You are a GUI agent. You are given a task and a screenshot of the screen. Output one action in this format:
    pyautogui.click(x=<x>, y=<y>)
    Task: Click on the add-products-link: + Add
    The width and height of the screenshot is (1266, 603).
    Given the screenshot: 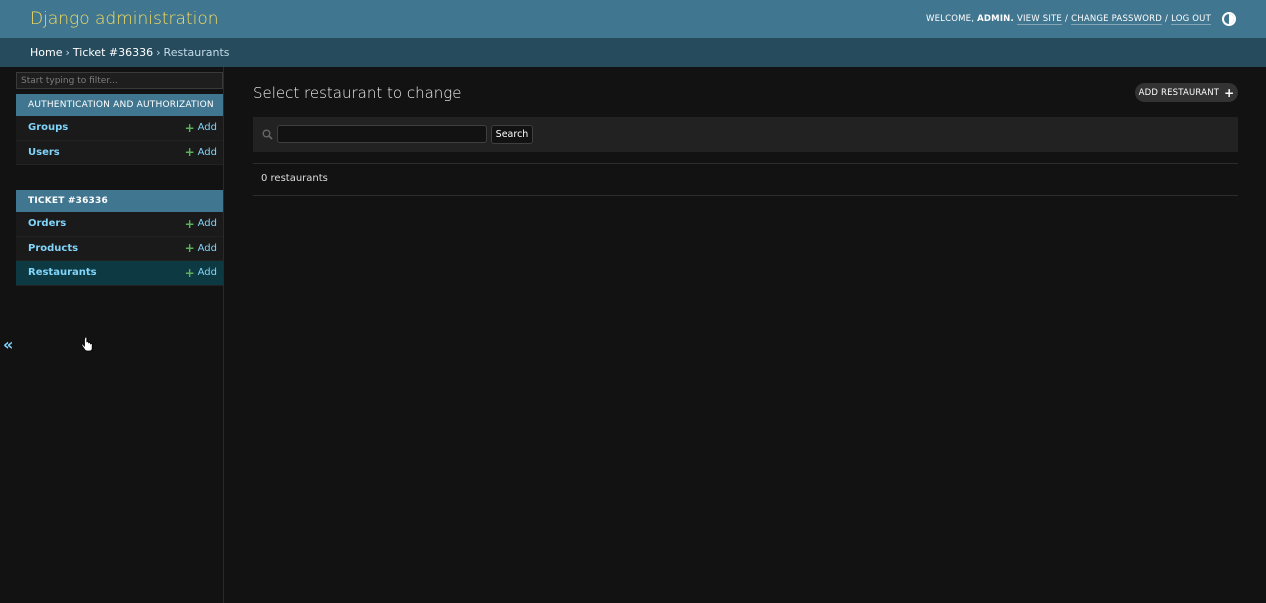 What is the action you would take?
    pyautogui.click(x=201, y=248)
    